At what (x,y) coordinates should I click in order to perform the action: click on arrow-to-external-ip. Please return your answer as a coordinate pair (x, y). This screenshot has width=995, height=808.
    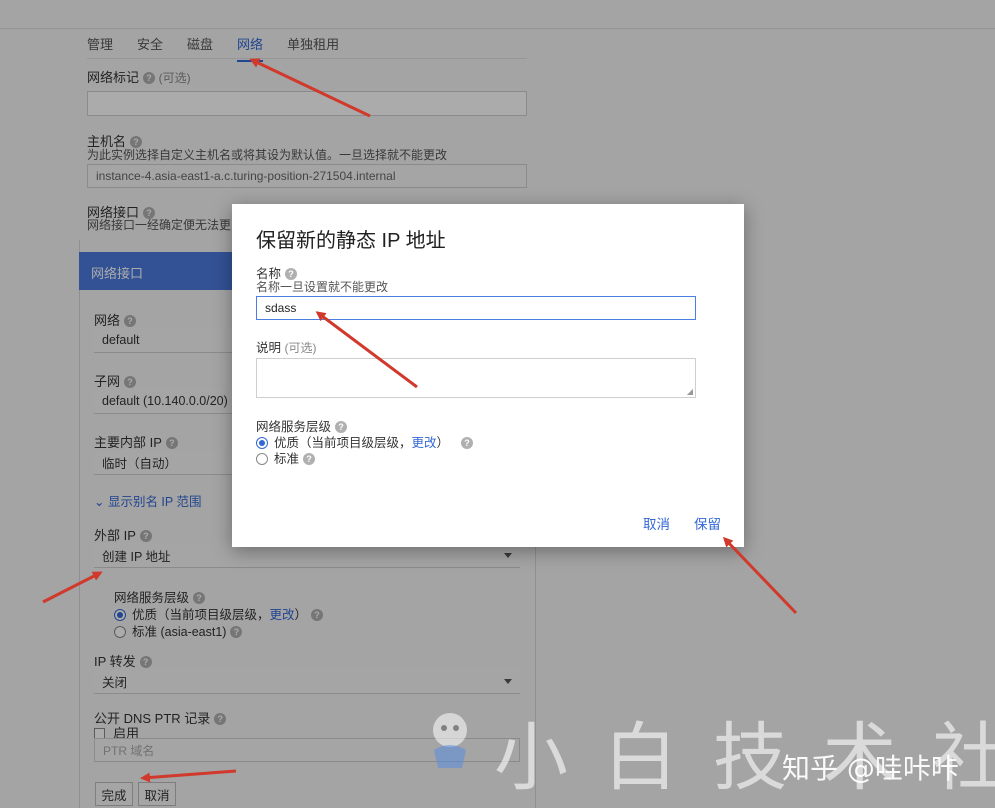
    Looking at the image, I should click on (71, 587).